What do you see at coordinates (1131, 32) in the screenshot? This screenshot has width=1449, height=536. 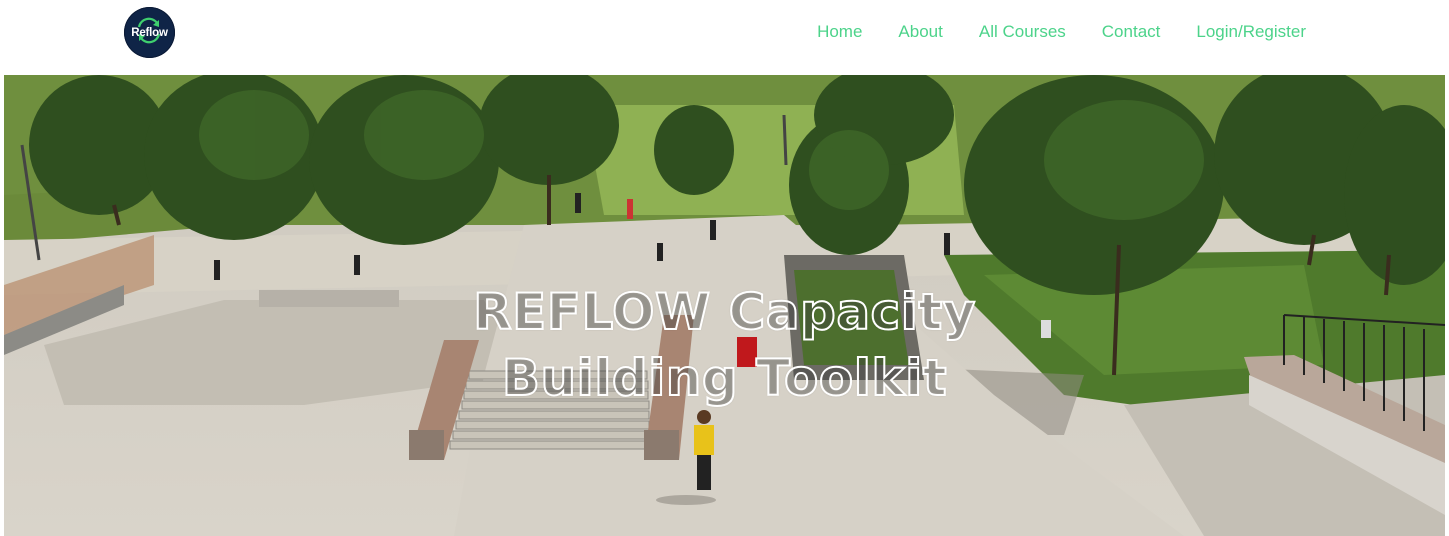 I see `nav-contact: Contact` at bounding box center [1131, 32].